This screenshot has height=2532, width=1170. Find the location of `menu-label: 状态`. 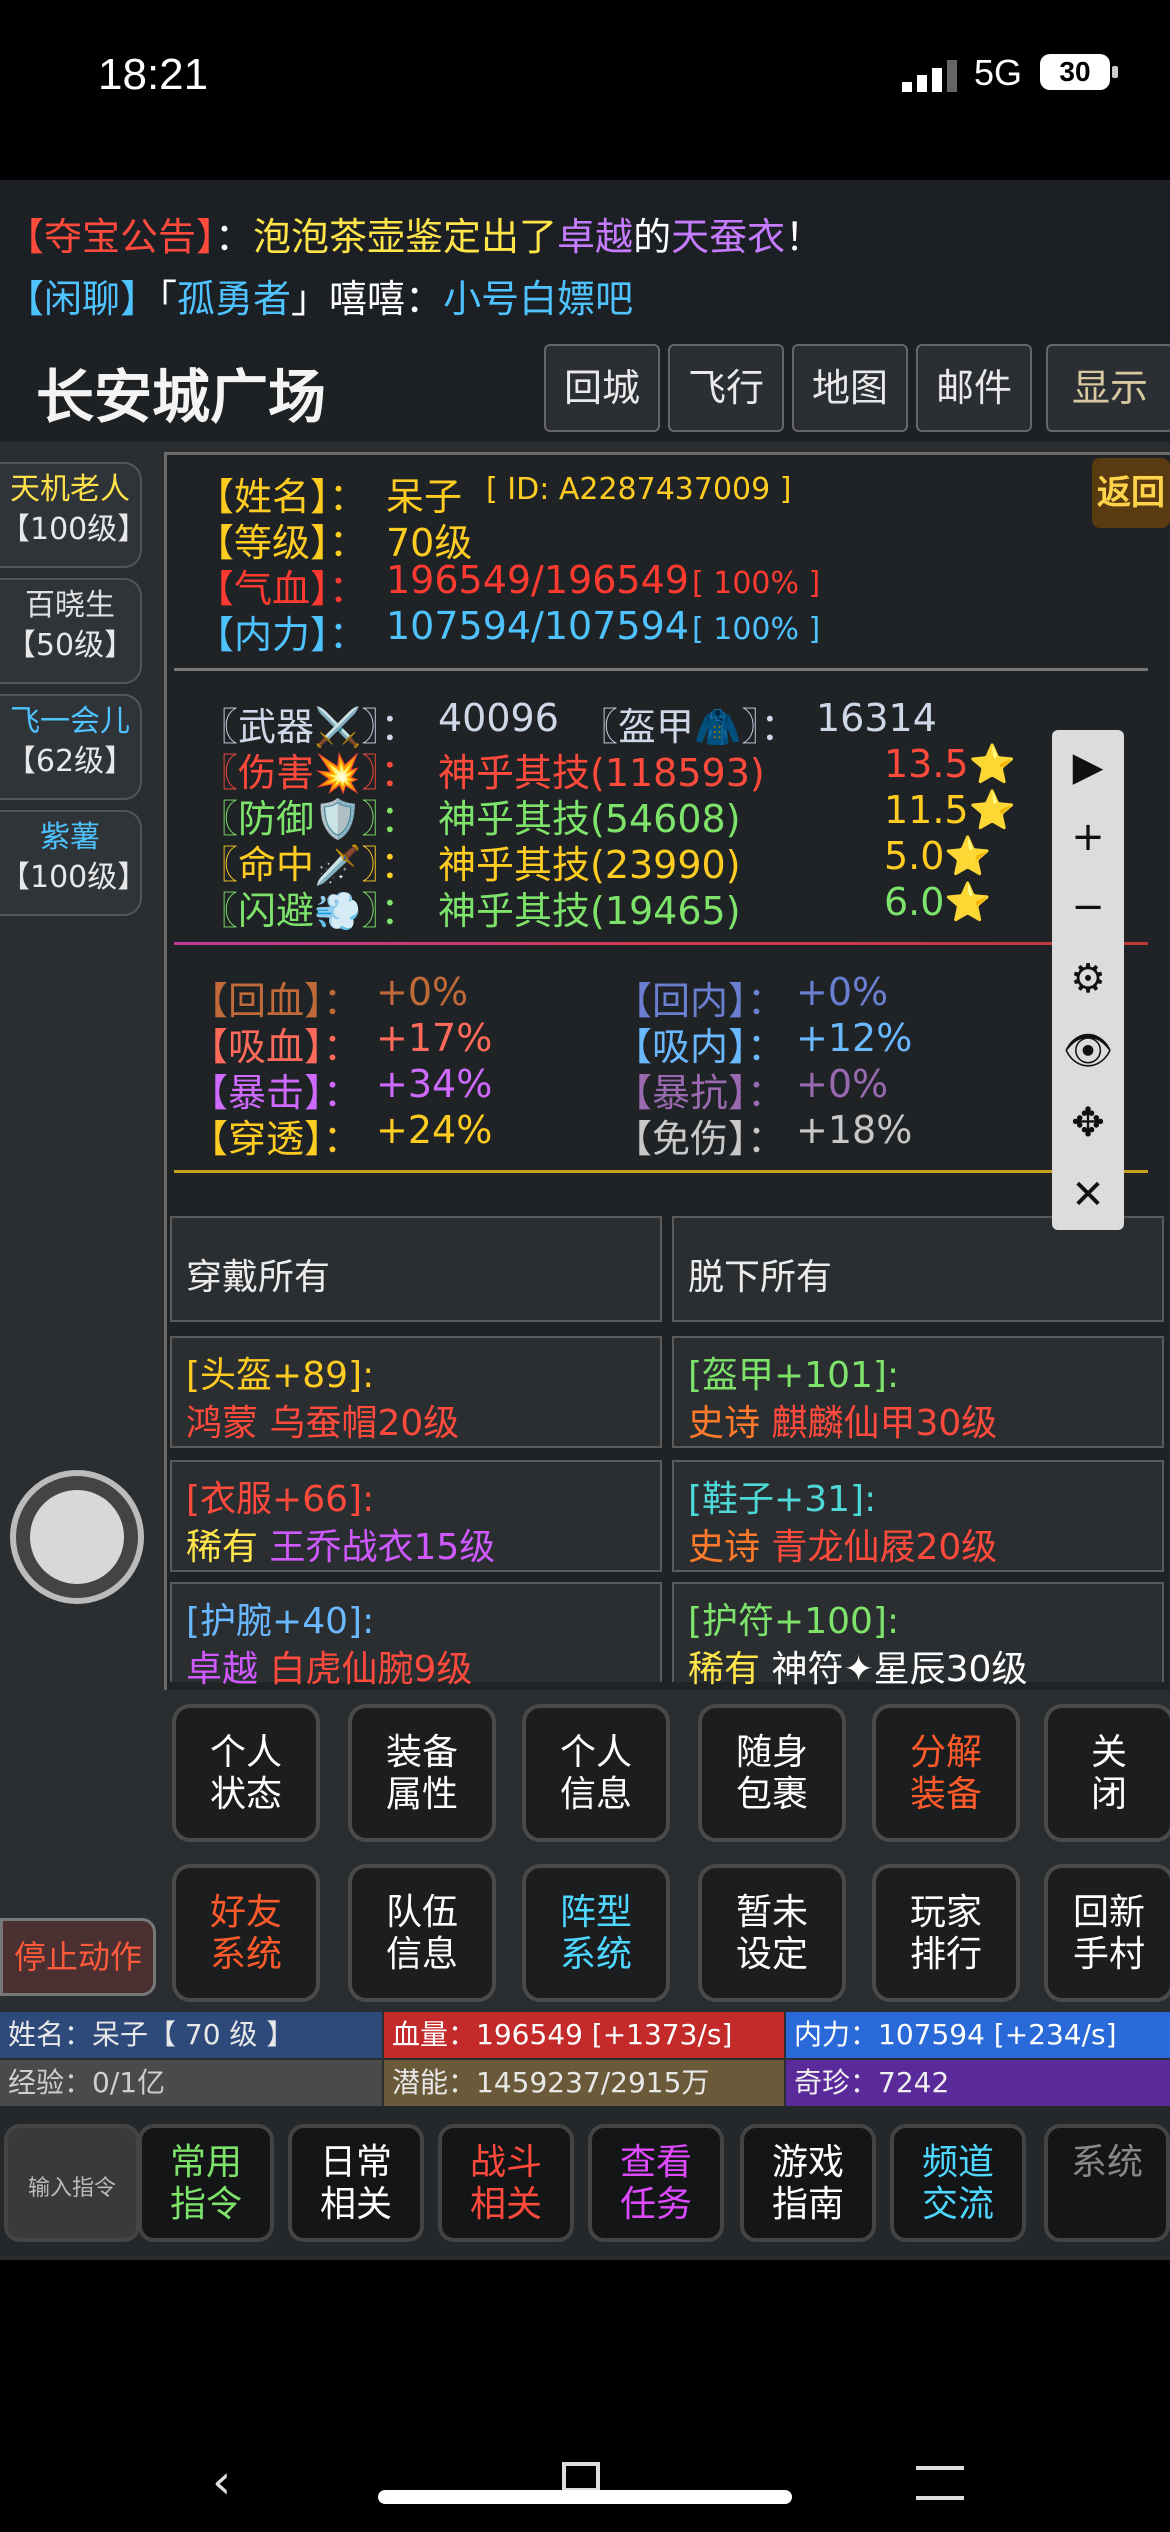

menu-label: 状态 is located at coordinates (245, 1794).